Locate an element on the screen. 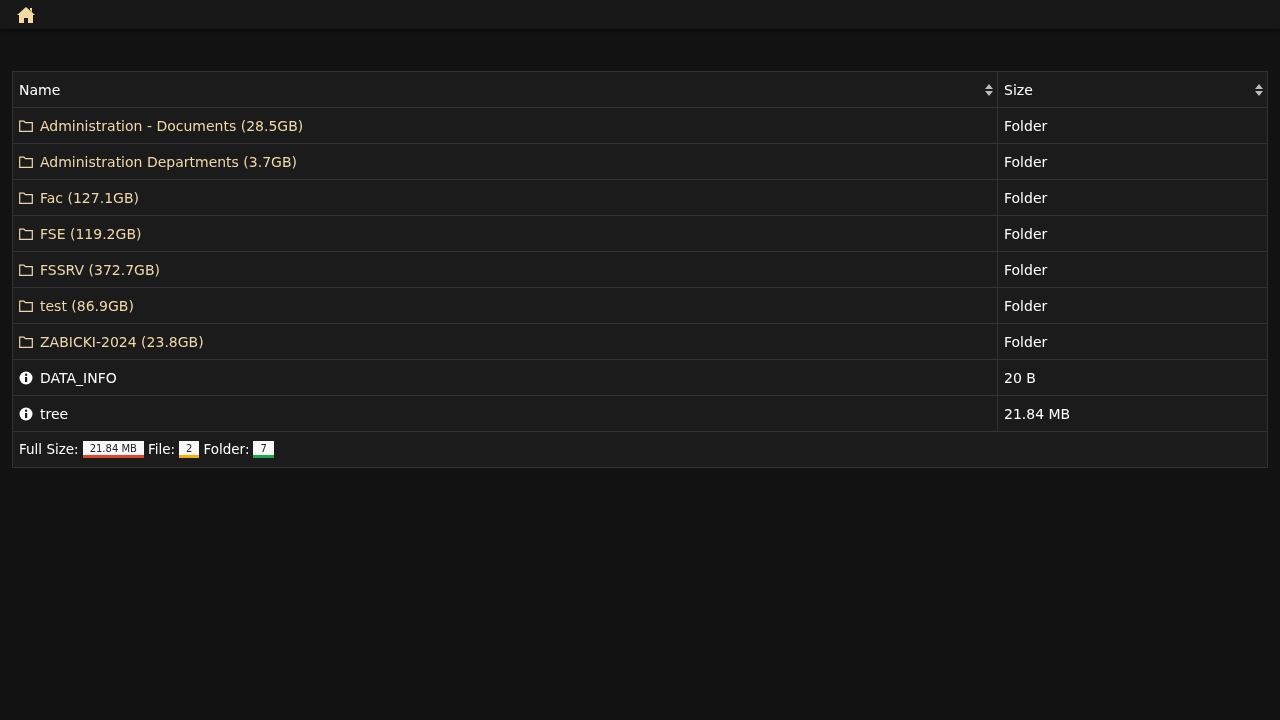  home-icon is located at coordinates (26, 14).